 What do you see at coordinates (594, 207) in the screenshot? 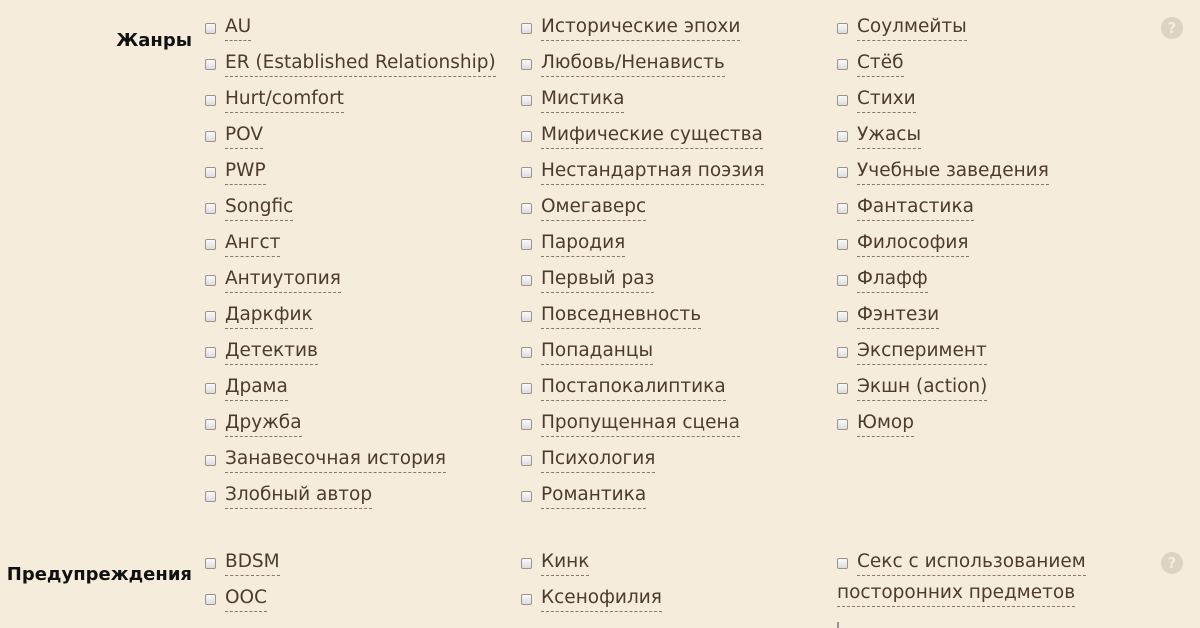
I see `genre-label: Омегаверс` at bounding box center [594, 207].